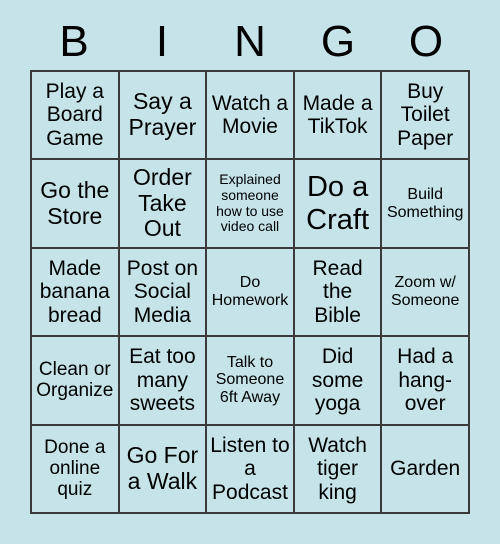 This screenshot has height=544, width=500. I want to click on bingo-cell-label: Made banana bread, so click(74, 291).